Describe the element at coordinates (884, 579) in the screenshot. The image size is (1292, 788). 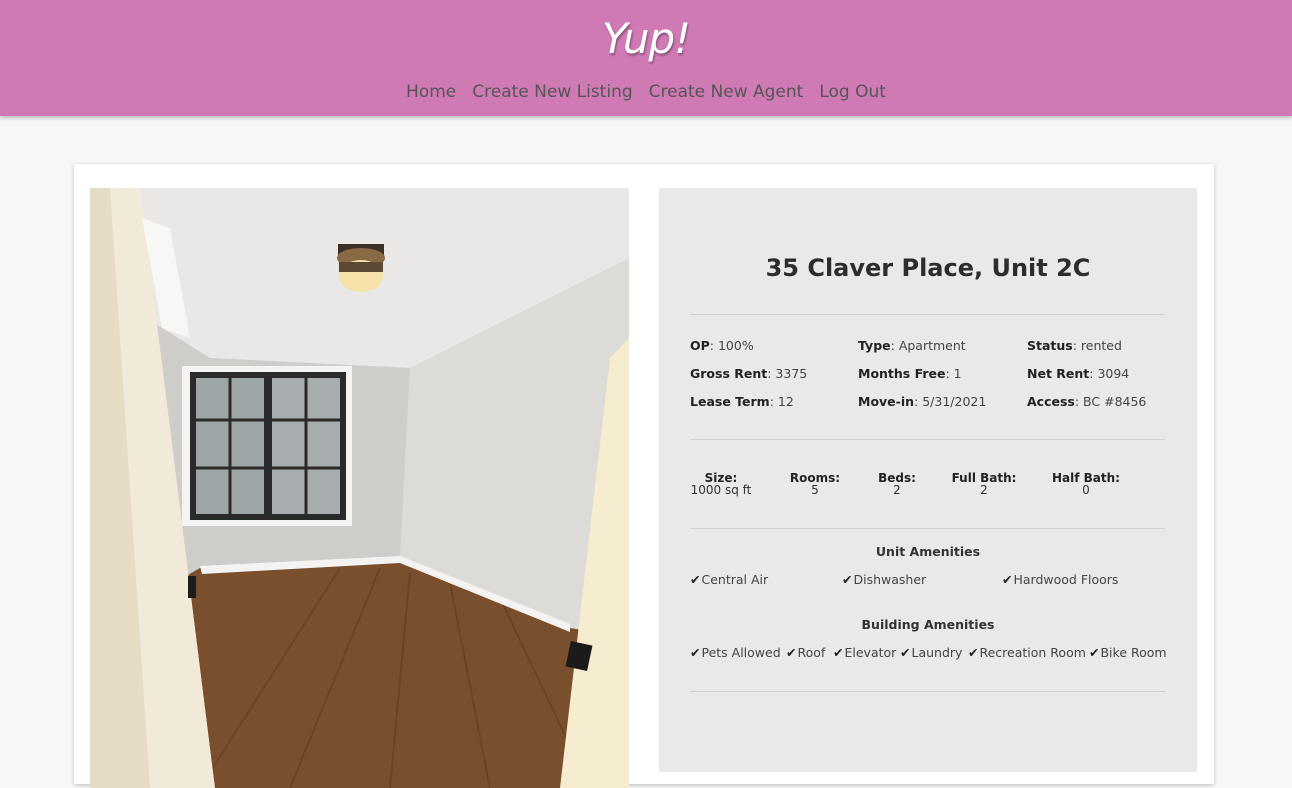
I see `amenity-item: ✔Dishwasher` at that location.